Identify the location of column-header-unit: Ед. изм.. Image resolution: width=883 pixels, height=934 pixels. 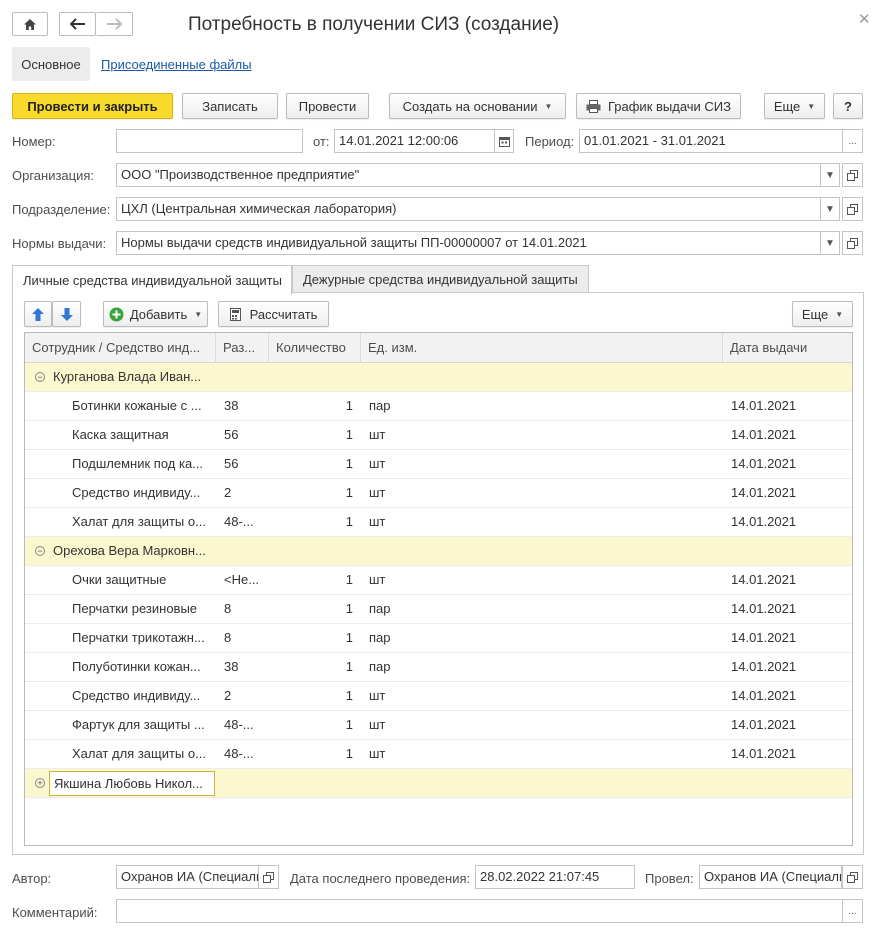
(542, 348).